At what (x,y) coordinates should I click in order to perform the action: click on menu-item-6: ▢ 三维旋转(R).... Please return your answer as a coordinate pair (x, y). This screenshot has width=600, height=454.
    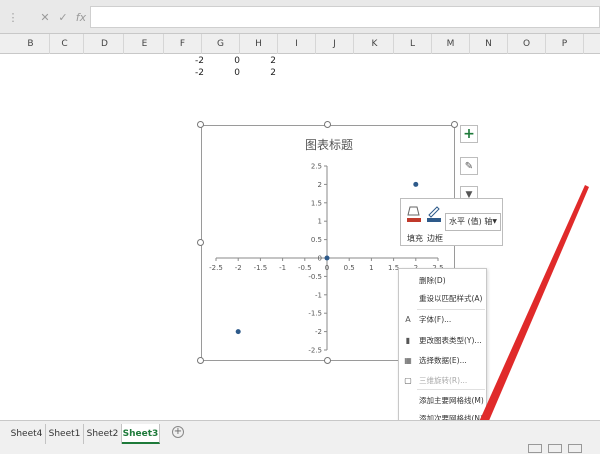
    Looking at the image, I should click on (443, 381).